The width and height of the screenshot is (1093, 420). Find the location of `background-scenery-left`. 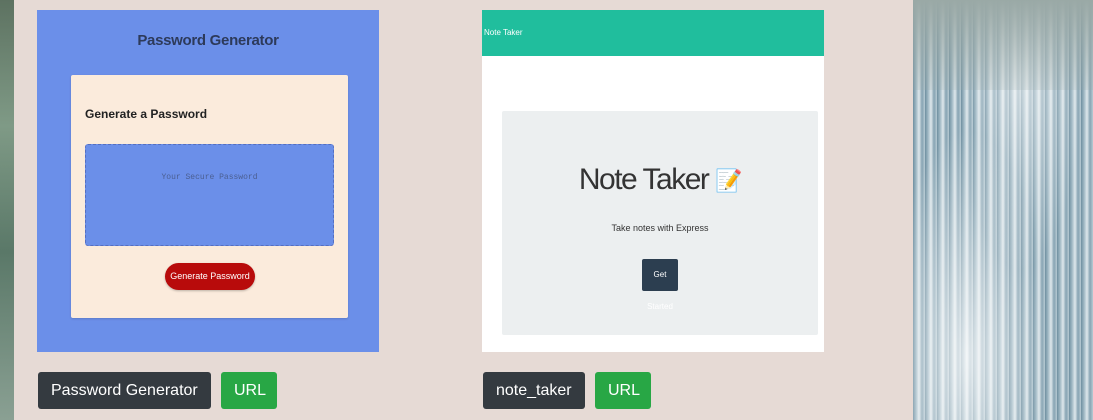

background-scenery-left is located at coordinates (7, 210).